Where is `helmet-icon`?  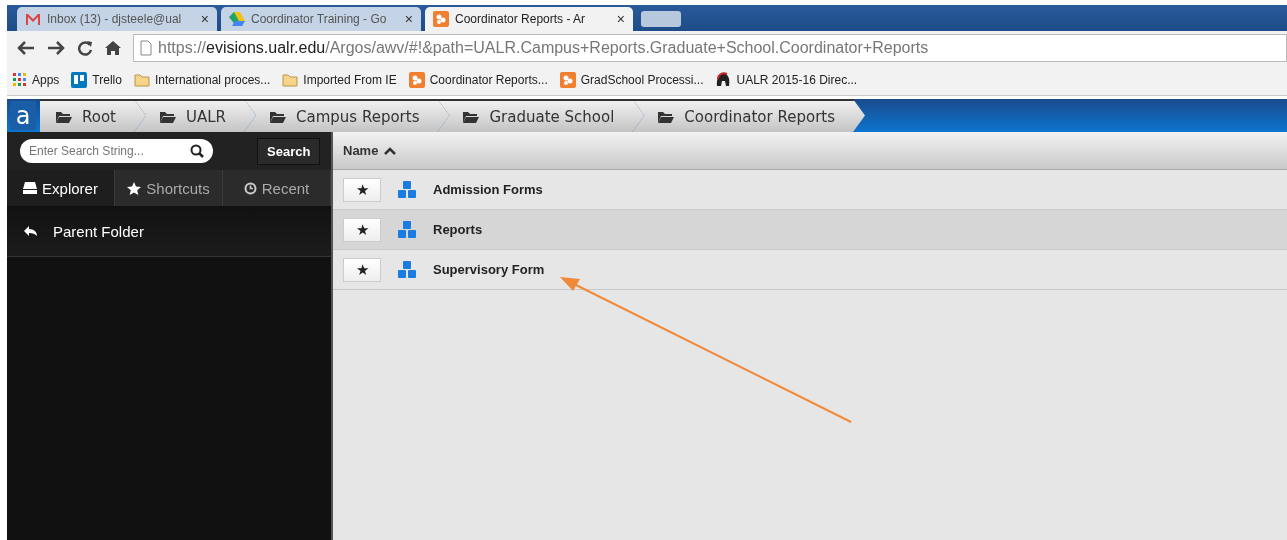 helmet-icon is located at coordinates (723, 80).